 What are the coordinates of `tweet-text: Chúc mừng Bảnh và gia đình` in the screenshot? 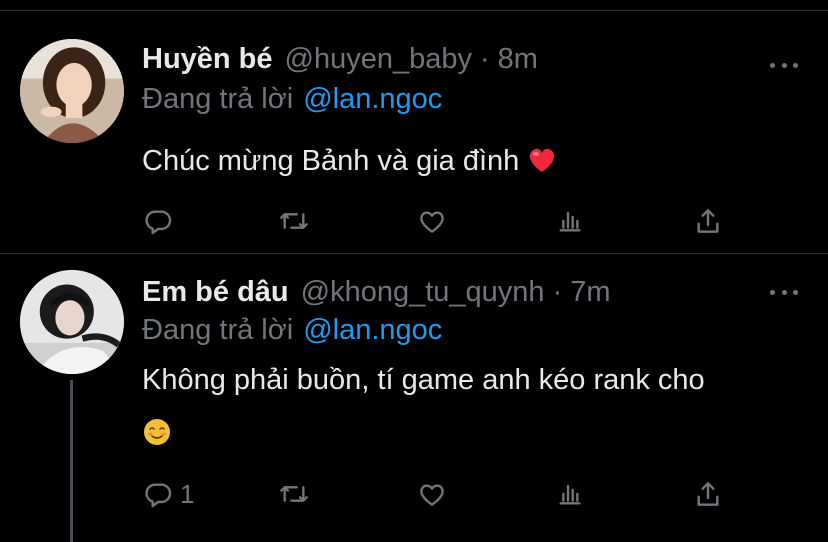 It's located at (472, 163).